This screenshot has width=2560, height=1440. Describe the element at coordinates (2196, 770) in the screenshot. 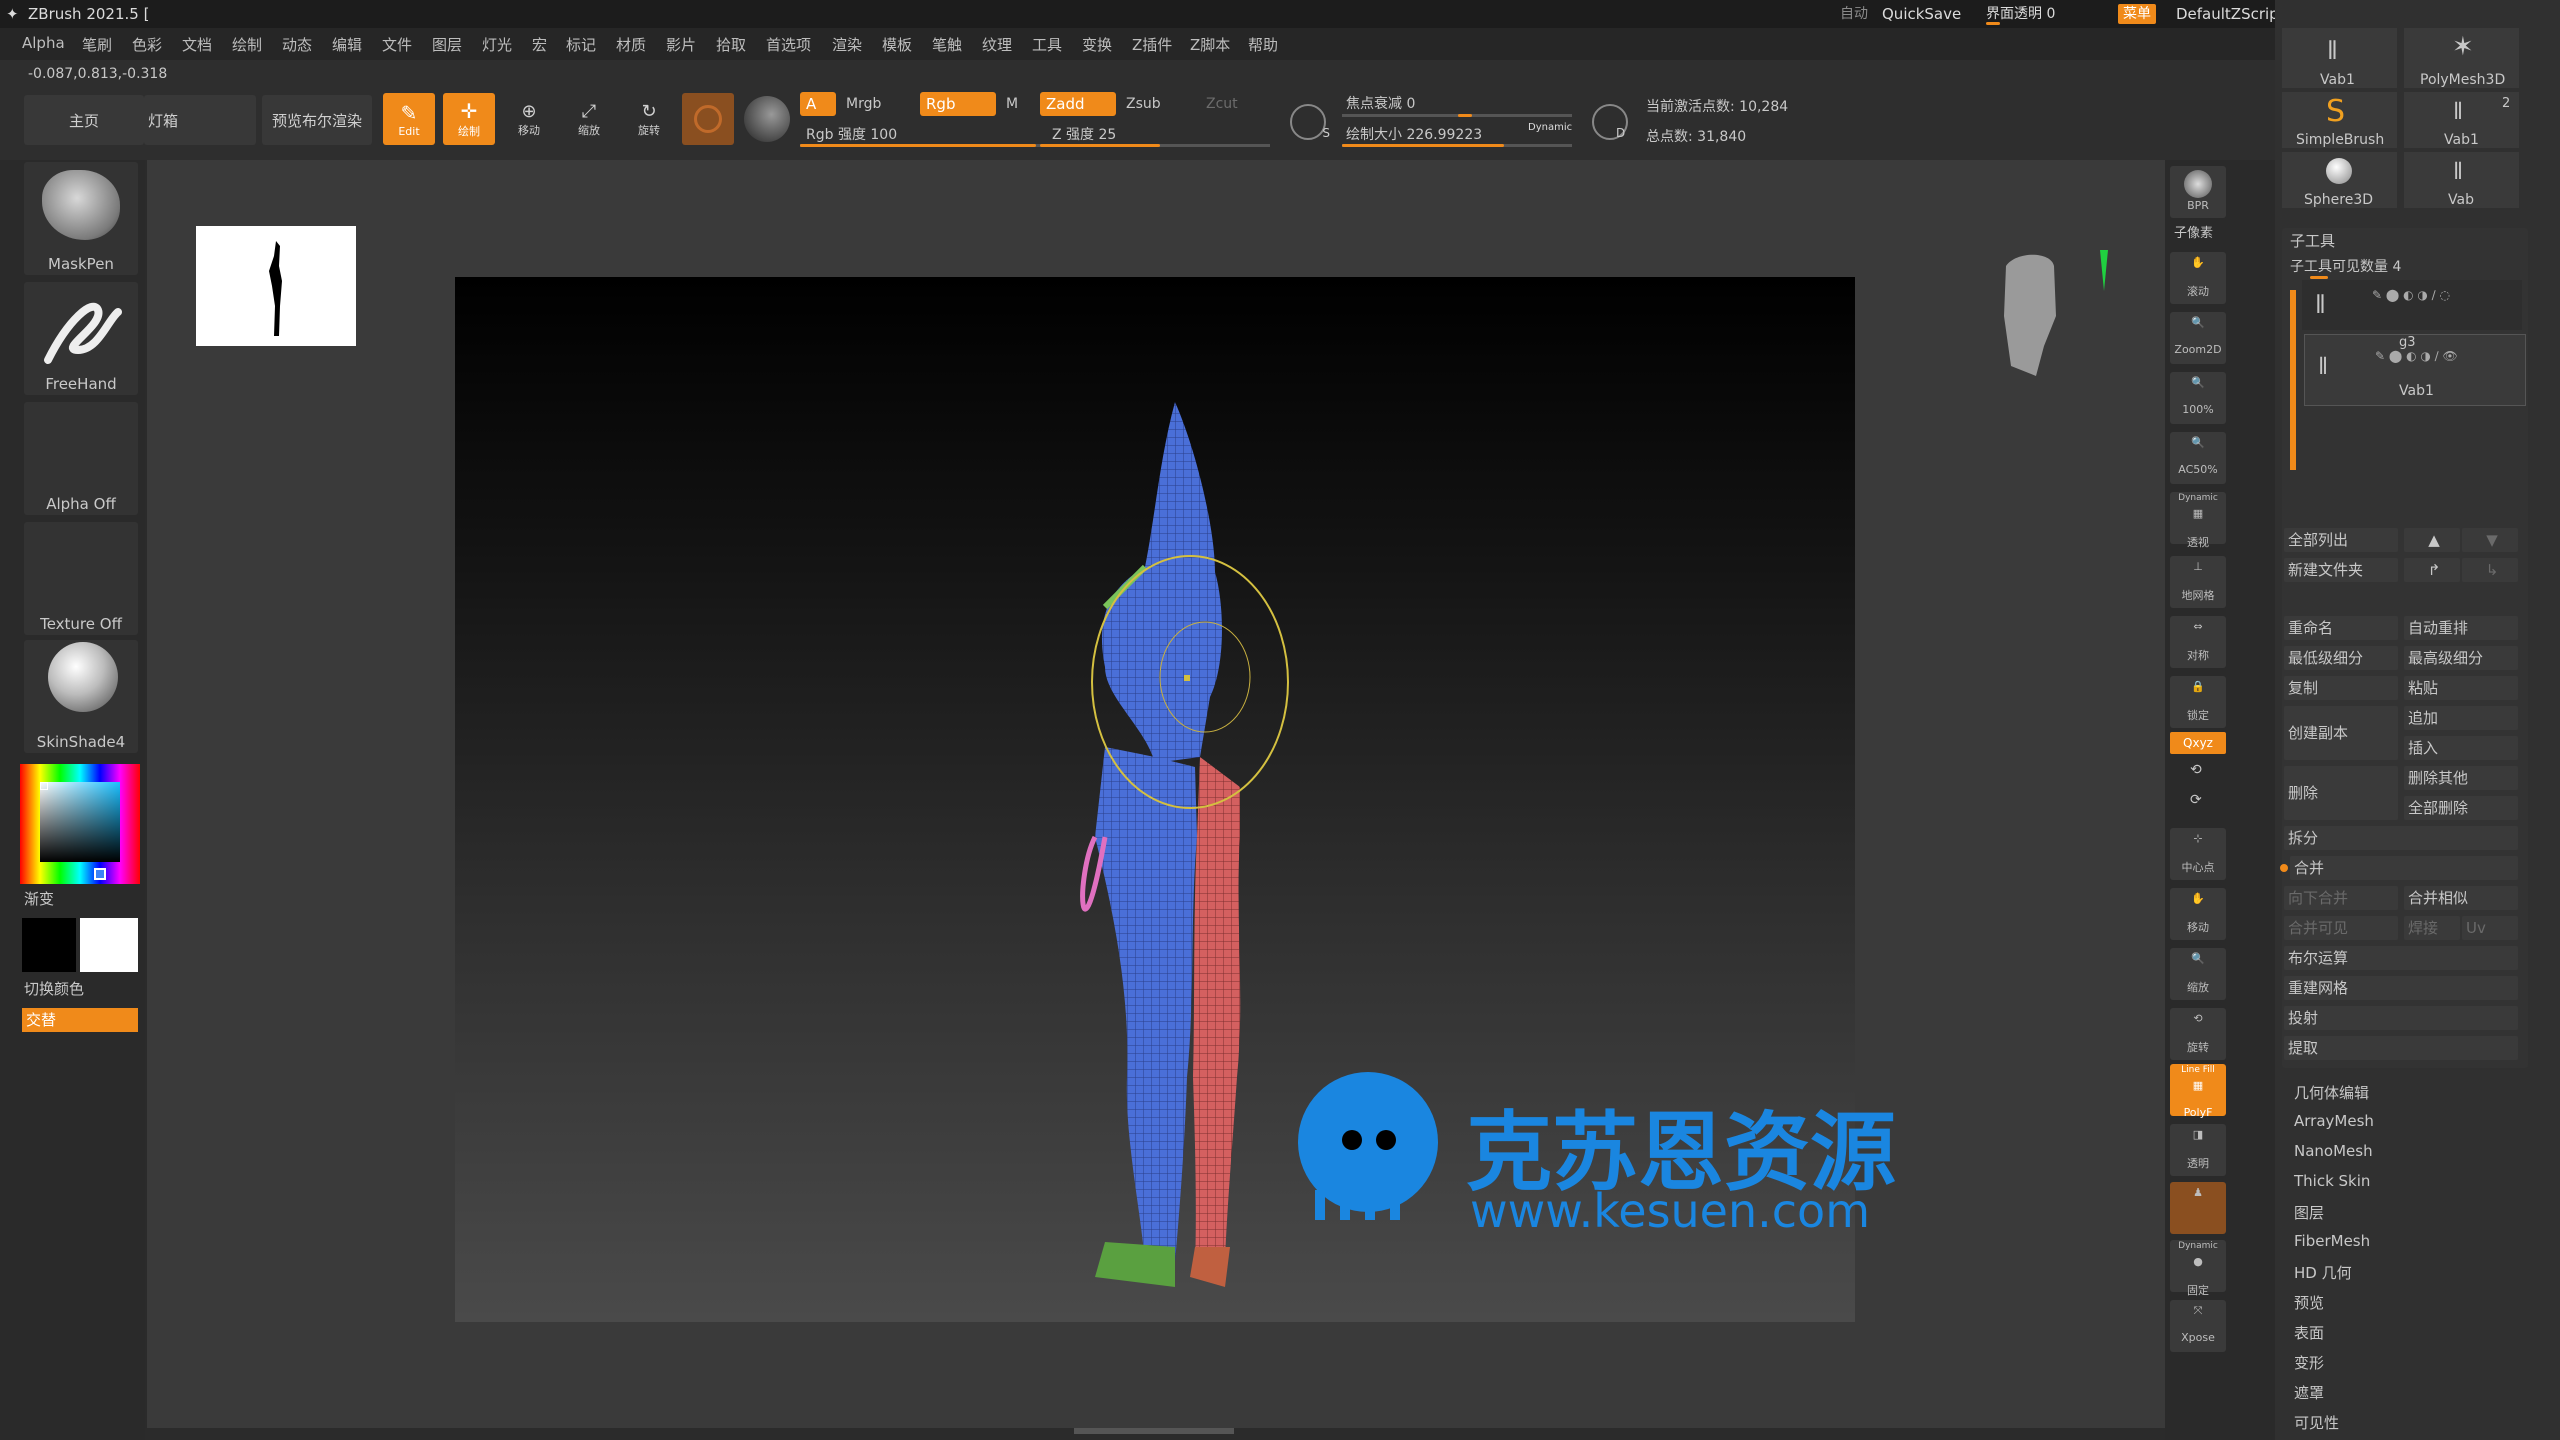

I see `rotate-axis-icon: ⟲` at that location.